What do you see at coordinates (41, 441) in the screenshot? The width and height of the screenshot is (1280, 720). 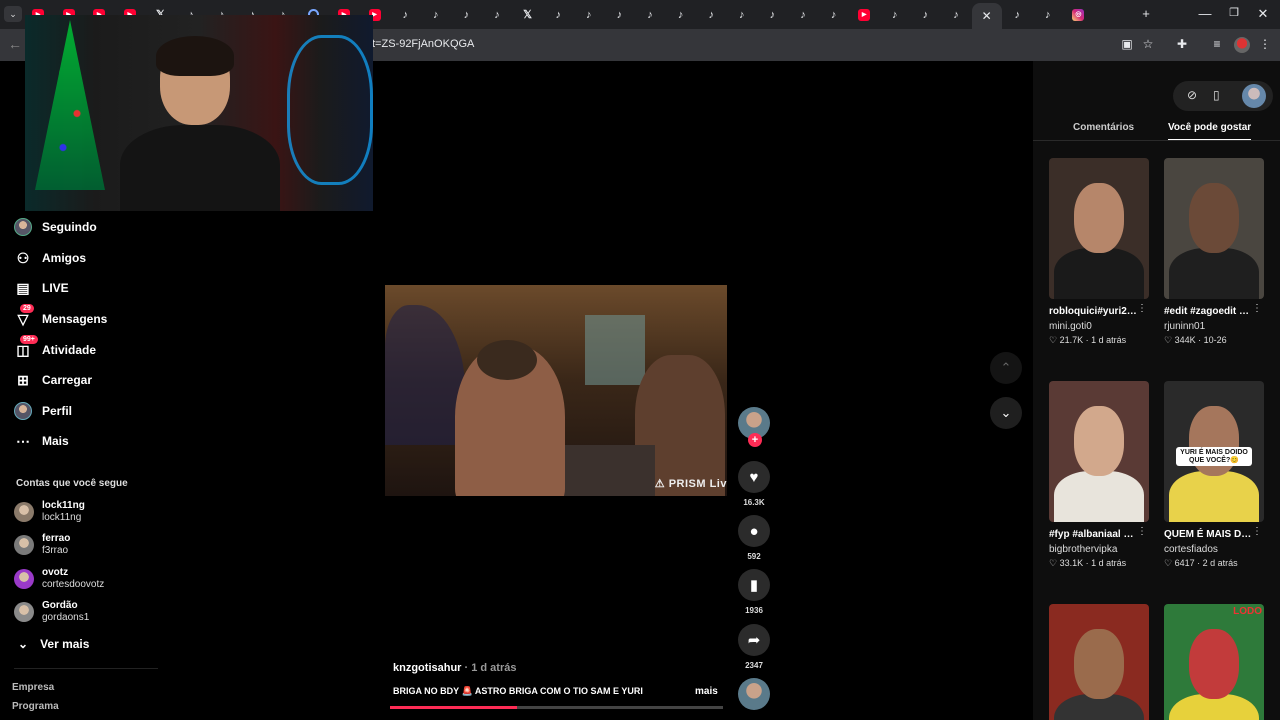 I see `nav-more: ⋯ Mais` at bounding box center [41, 441].